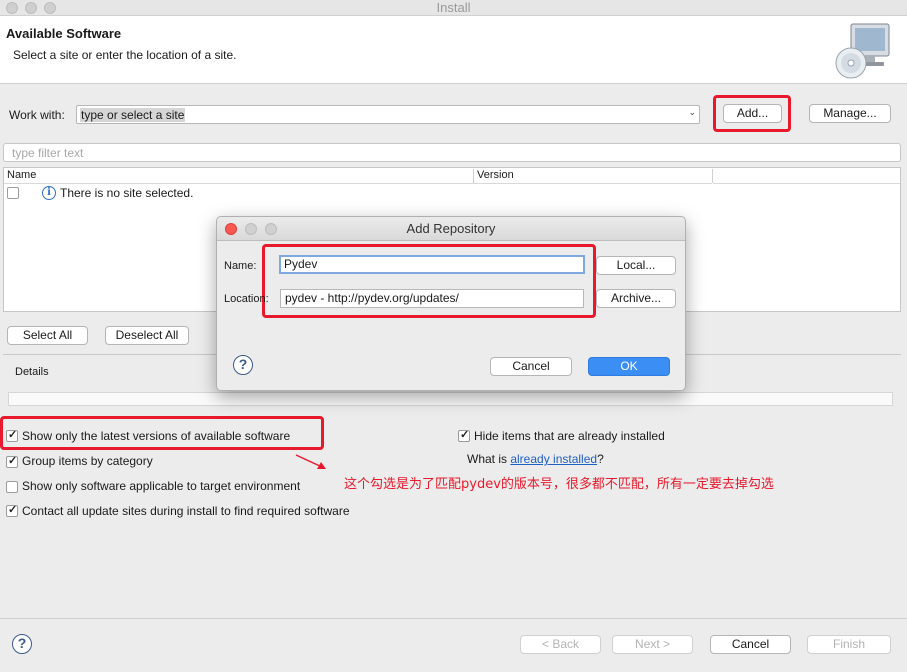  What do you see at coordinates (452, 152) in the screenshot?
I see `filter-input: type filter text` at bounding box center [452, 152].